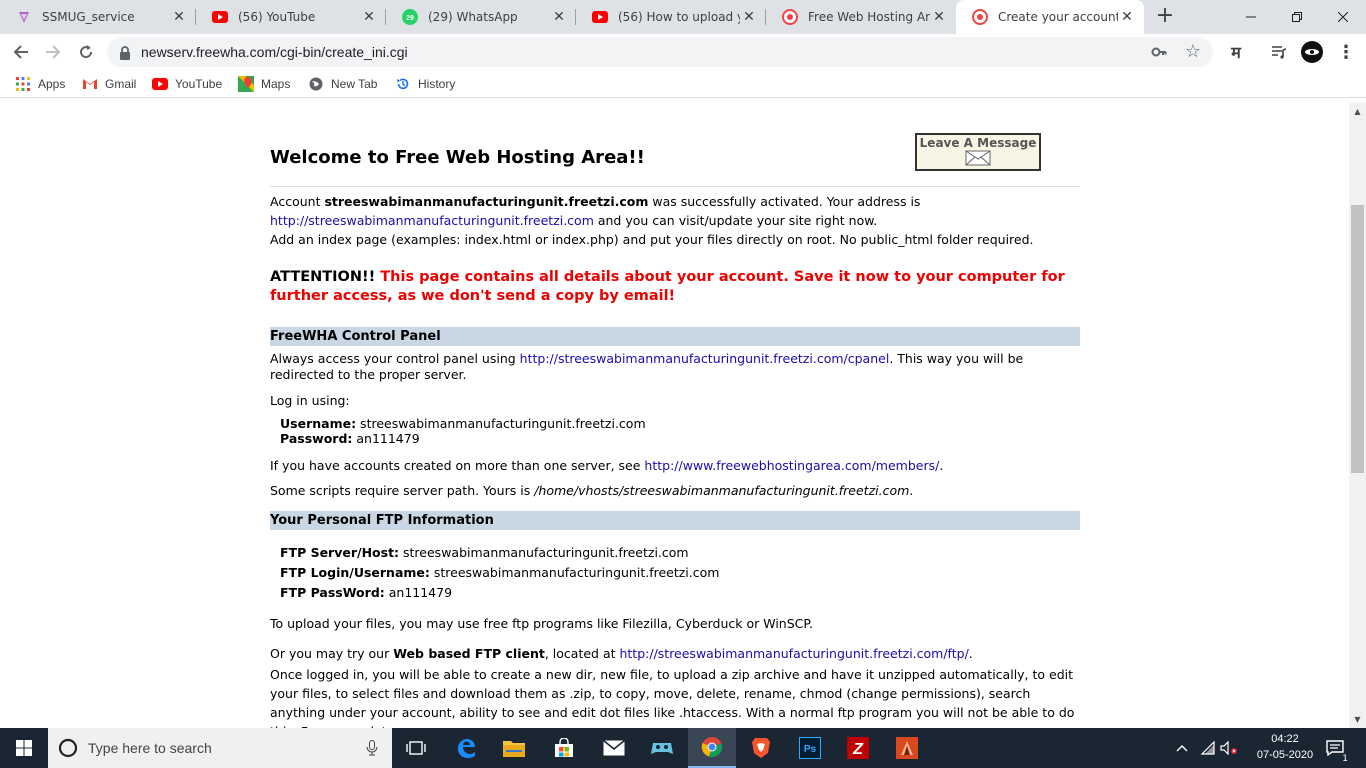 This screenshot has width=1366, height=768. Describe the element at coordinates (980, 17) in the screenshot. I see `freewha-favicon-icon` at that location.